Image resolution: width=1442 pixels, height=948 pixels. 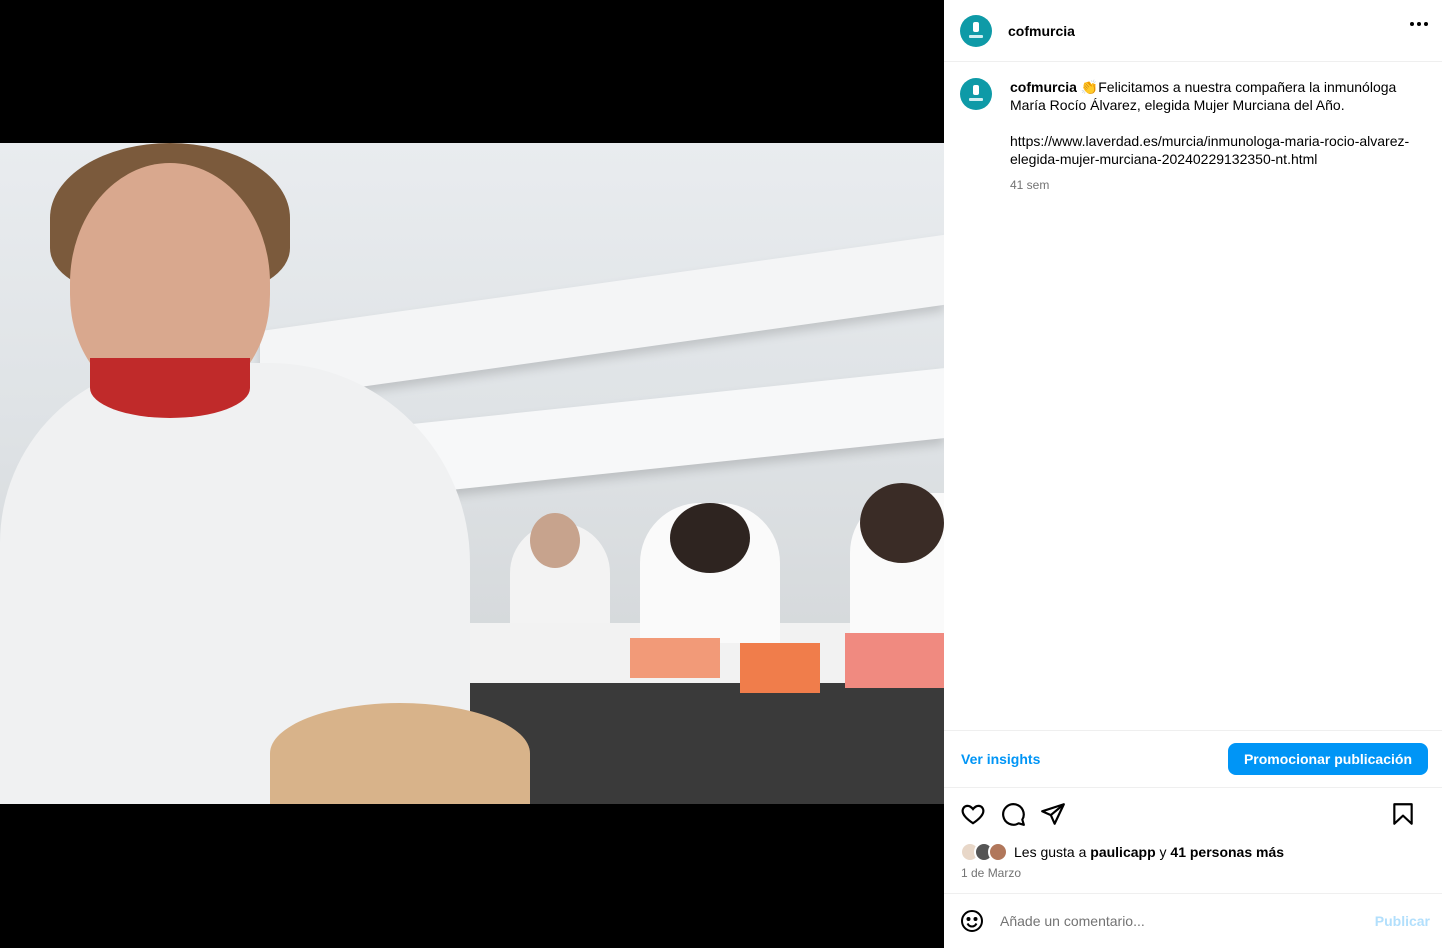 I want to click on caption-username: cofmurcia, so click(x=1043, y=87).